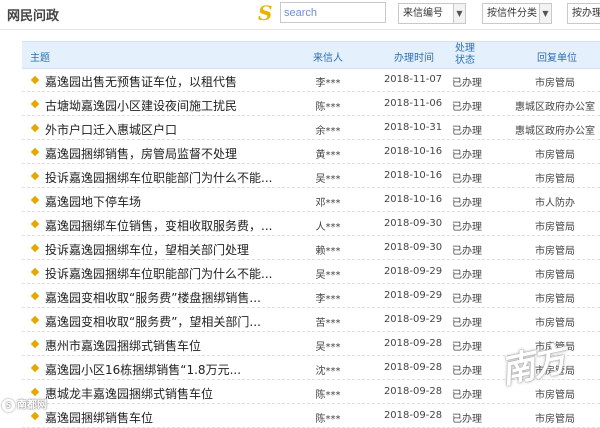  Describe the element at coordinates (175, 345) in the screenshot. I see `row-subject-link: 惠州市嘉逸园捆绑式销售车位` at that location.